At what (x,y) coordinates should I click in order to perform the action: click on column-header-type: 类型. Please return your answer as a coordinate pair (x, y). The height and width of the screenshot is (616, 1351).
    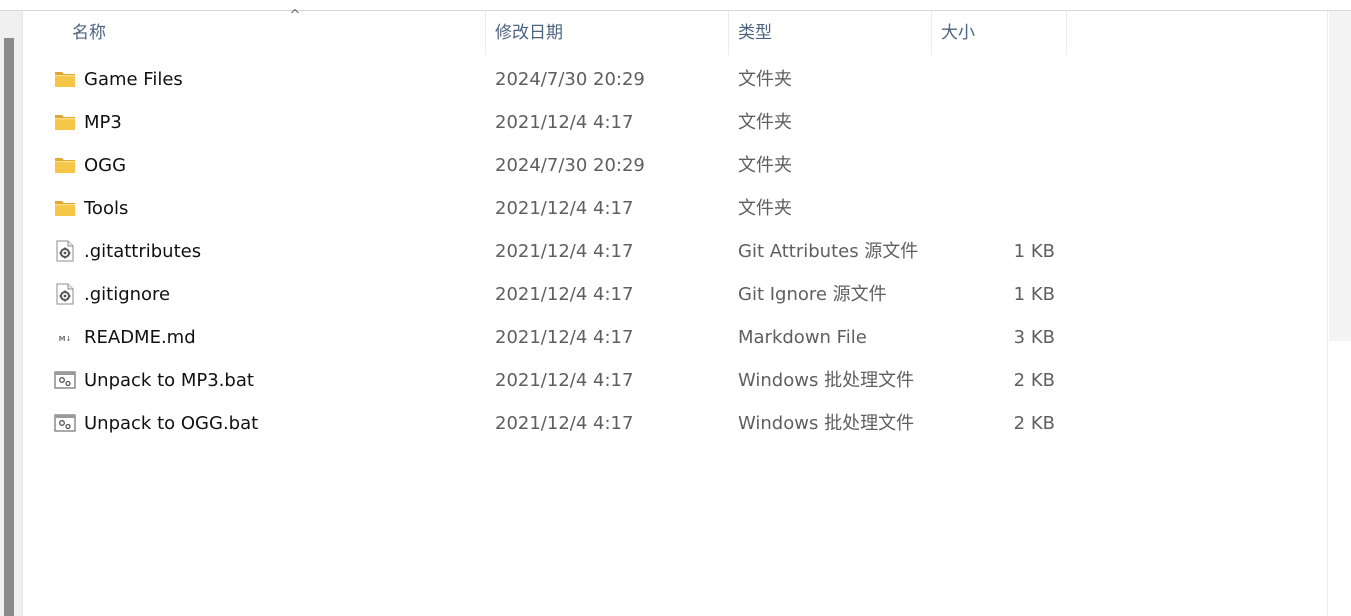
    Looking at the image, I should click on (829, 33).